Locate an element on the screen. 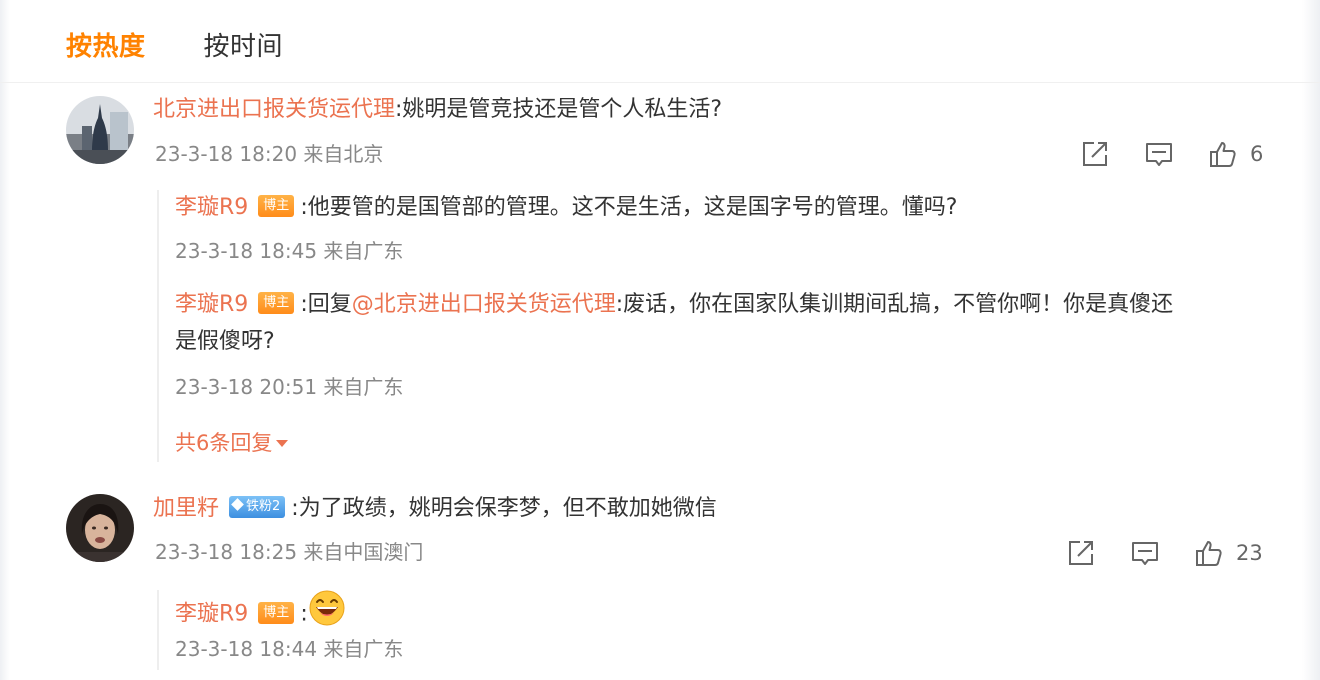  like-button: 6 is located at coordinates (1235, 154).